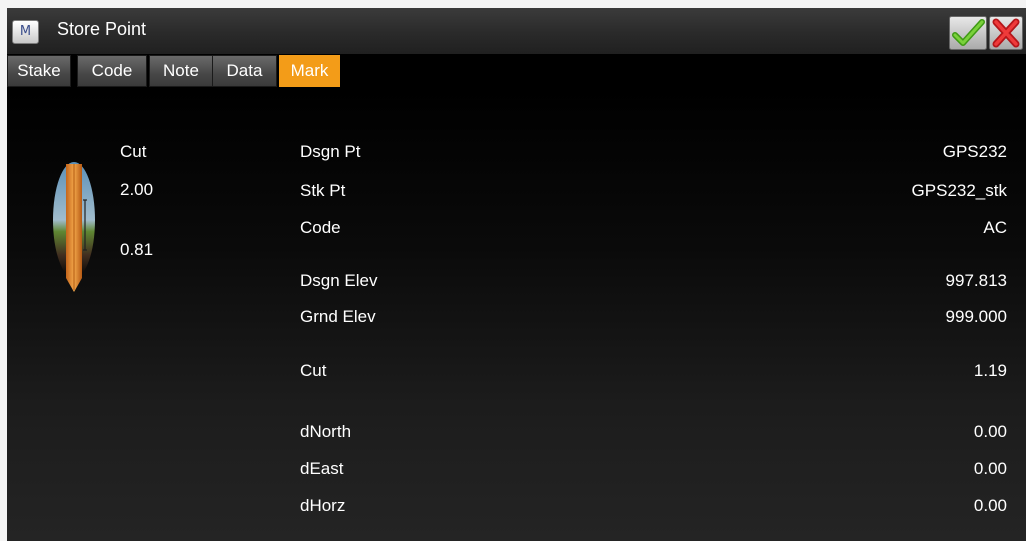 The image size is (1026, 541). Describe the element at coordinates (102, 29) in the screenshot. I see `window-title: Store Point` at that location.